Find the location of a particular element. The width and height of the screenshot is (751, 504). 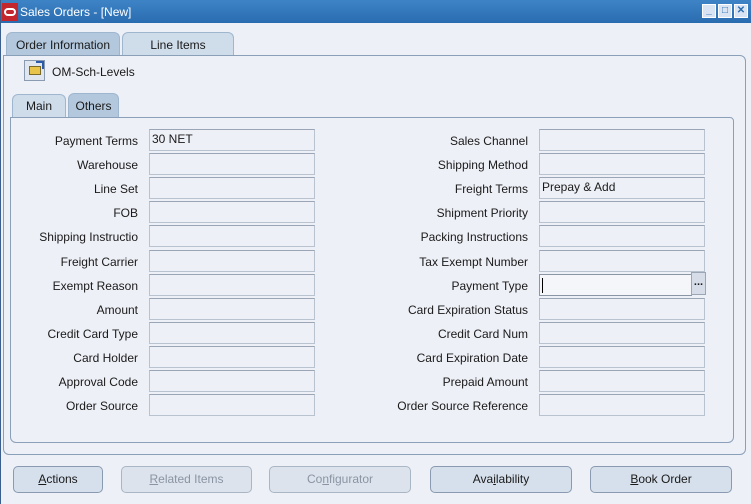

tab-main: Main is located at coordinates (39, 105).